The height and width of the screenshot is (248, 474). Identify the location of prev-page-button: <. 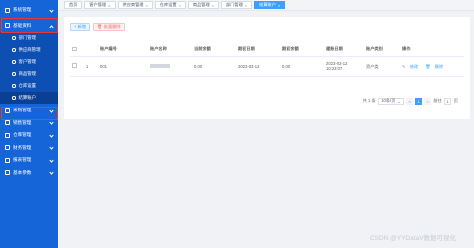
(409, 101).